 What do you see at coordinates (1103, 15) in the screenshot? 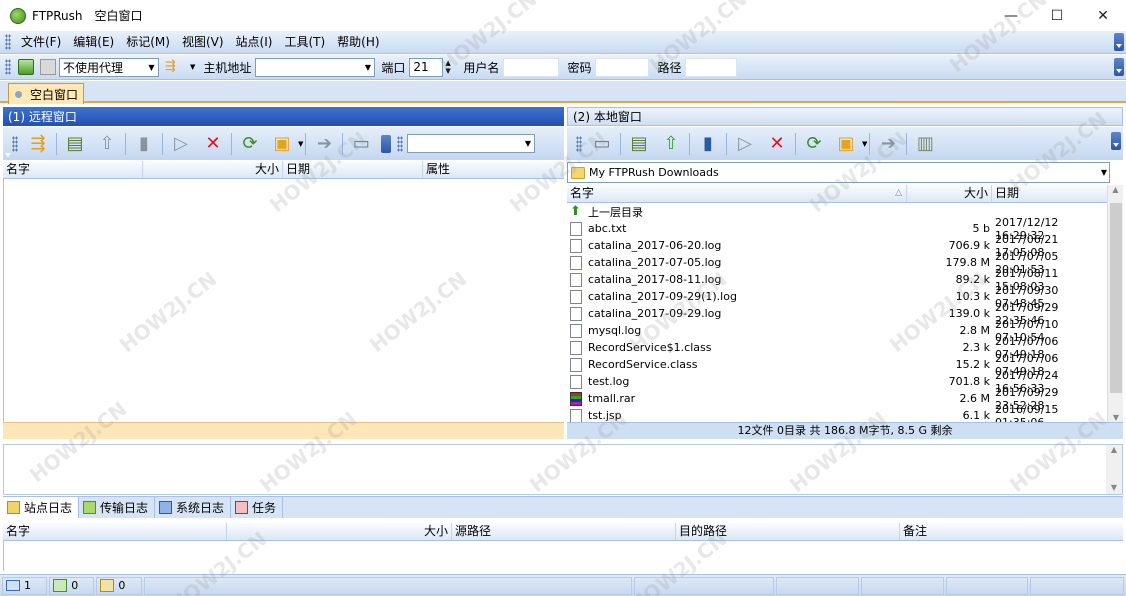
I see `close-button: ✕` at bounding box center [1103, 15].